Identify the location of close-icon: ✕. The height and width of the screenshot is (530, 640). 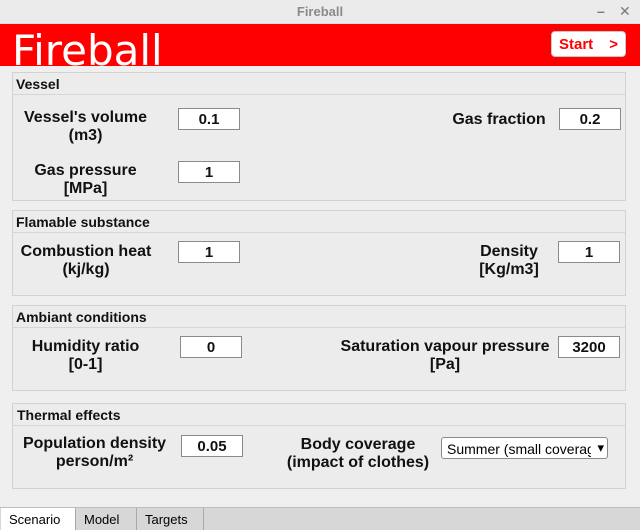
(625, 11).